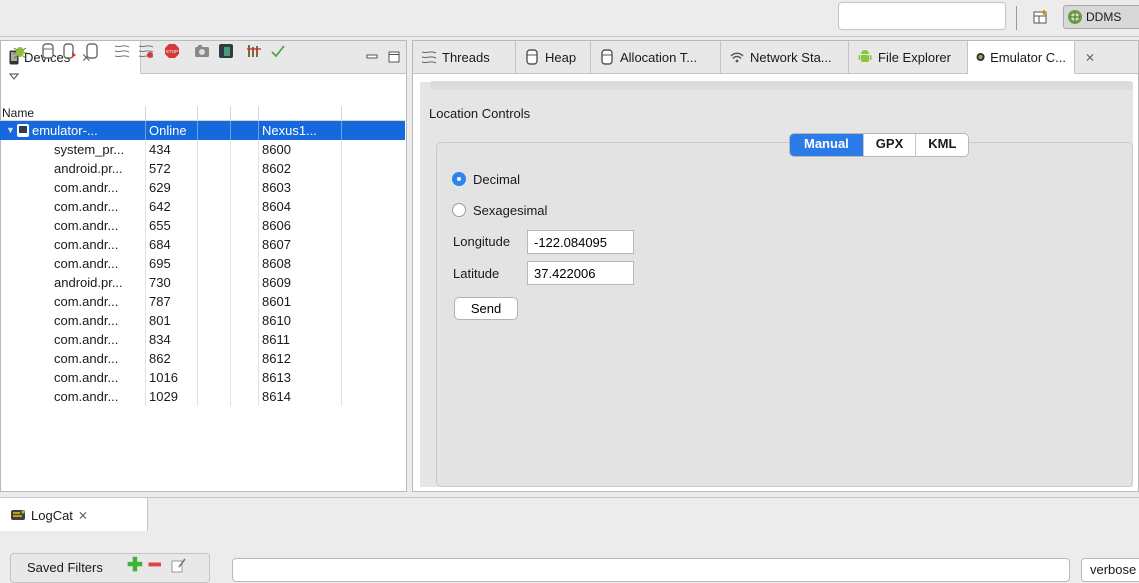 The width and height of the screenshot is (1139, 583). I want to click on tab-logcat-label: LogCat, so click(52, 515).